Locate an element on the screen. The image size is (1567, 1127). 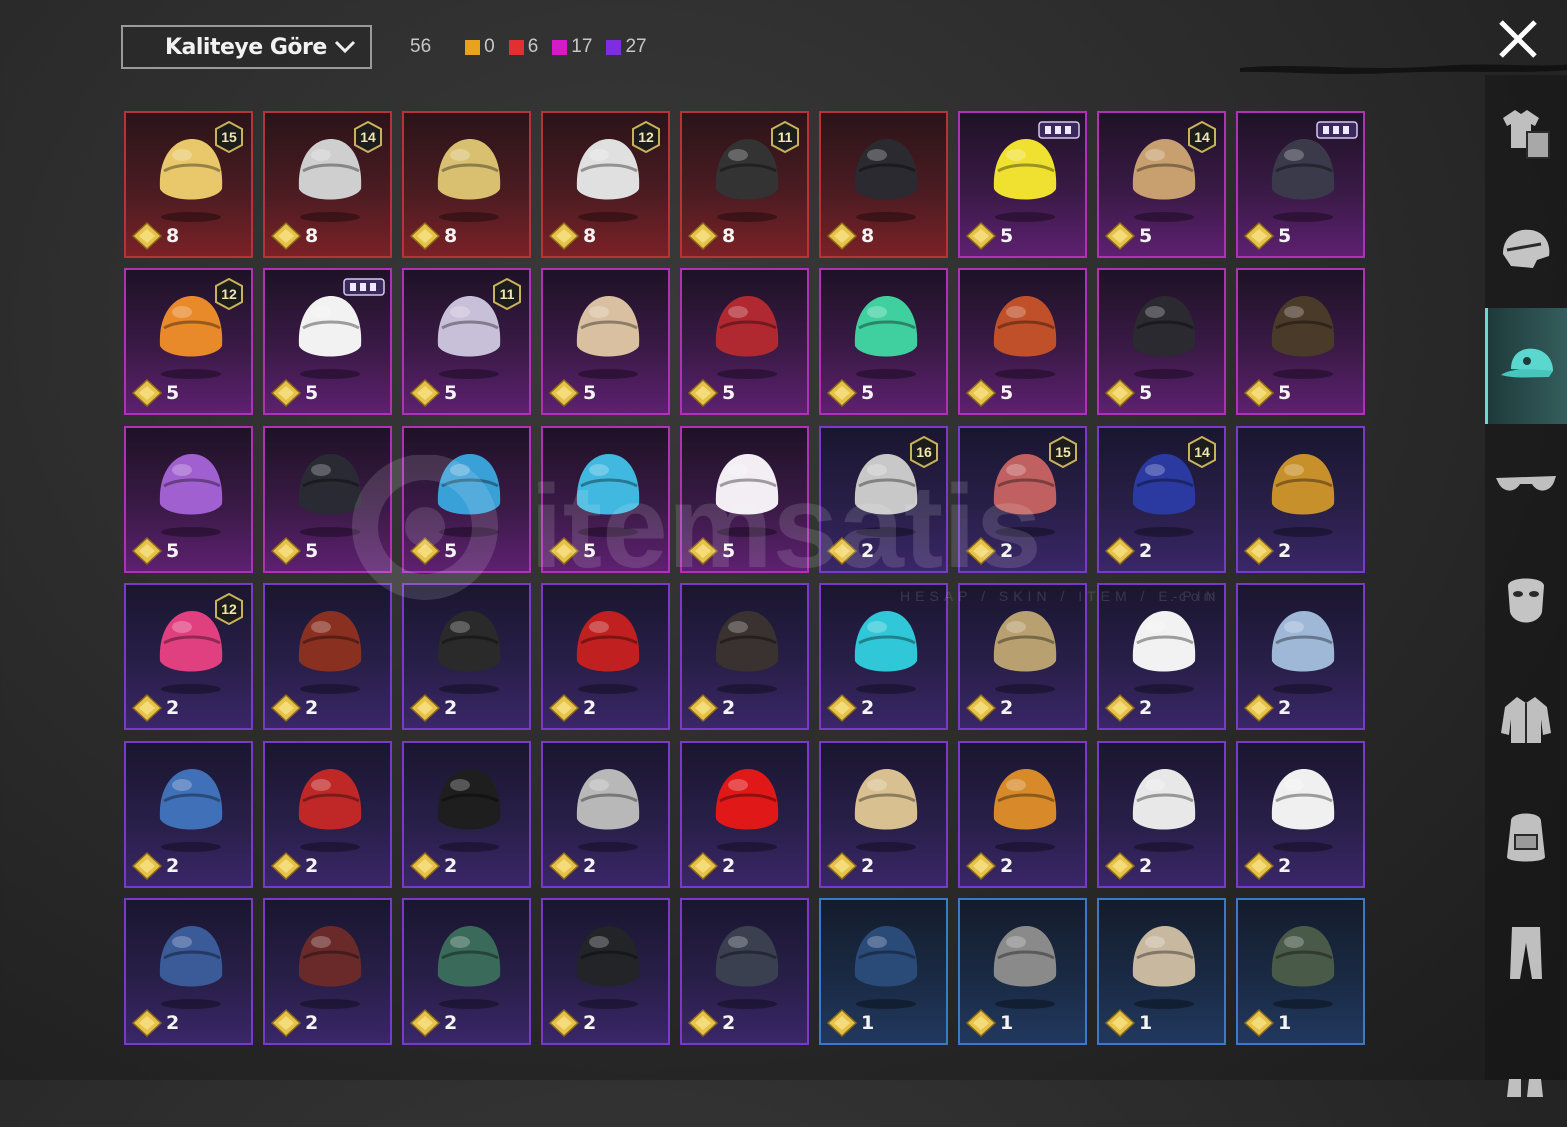
item-card: 15 8 is located at coordinates (188, 184).